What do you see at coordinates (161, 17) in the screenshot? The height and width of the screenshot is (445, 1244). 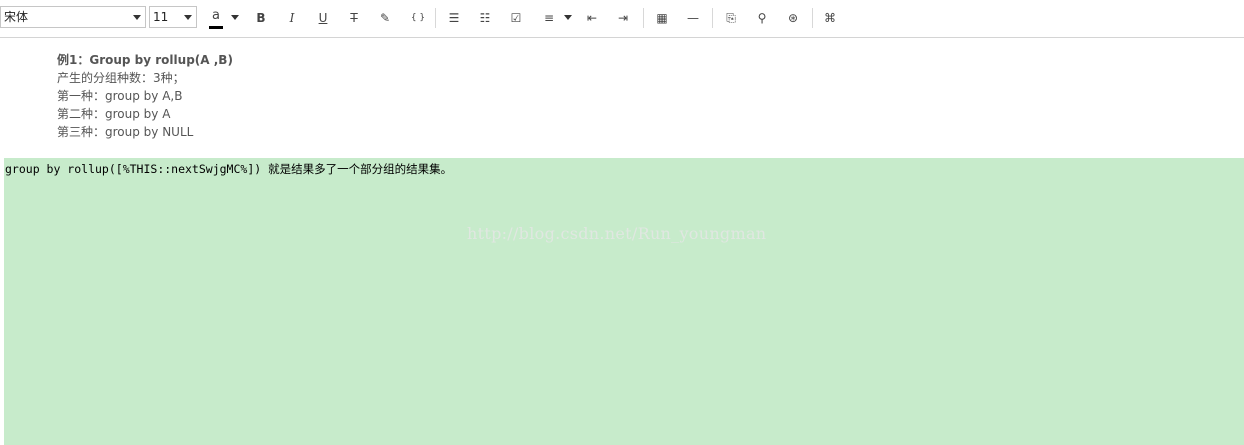 I see `font-size-value: 11` at bounding box center [161, 17].